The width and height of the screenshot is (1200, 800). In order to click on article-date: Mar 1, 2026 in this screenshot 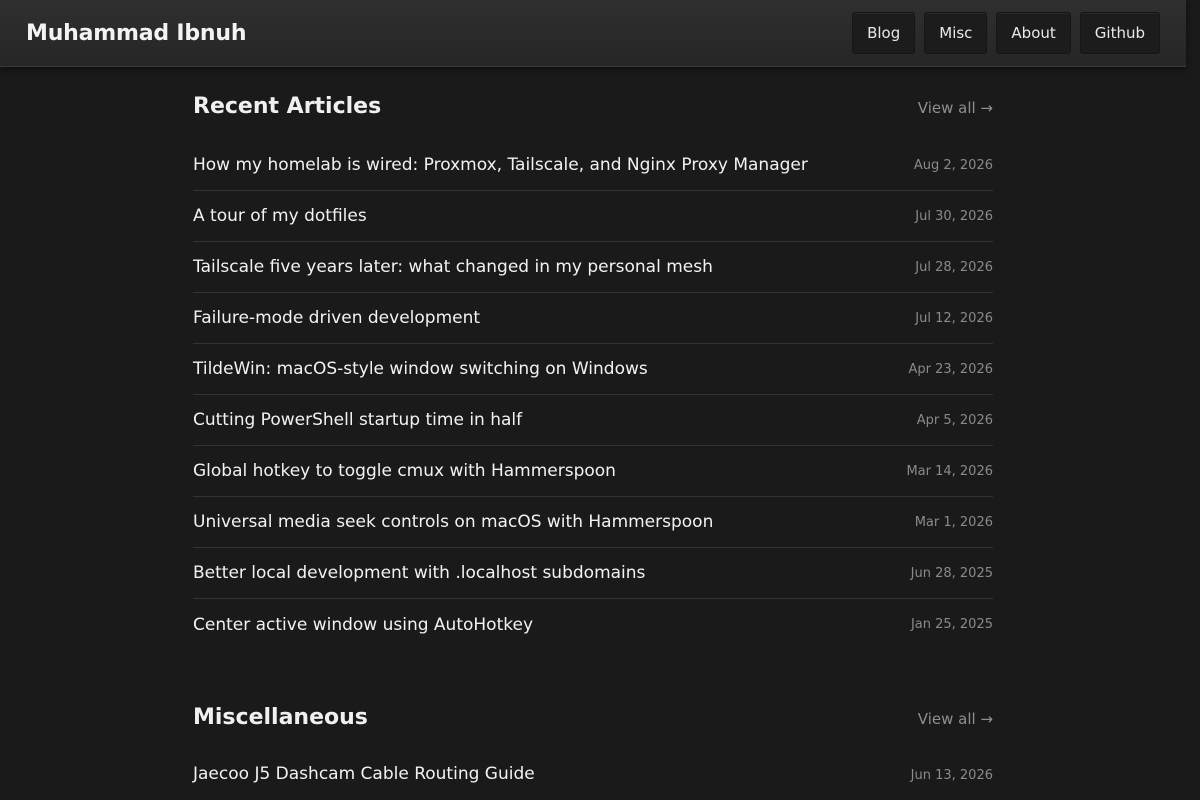, I will do `click(953, 522)`.